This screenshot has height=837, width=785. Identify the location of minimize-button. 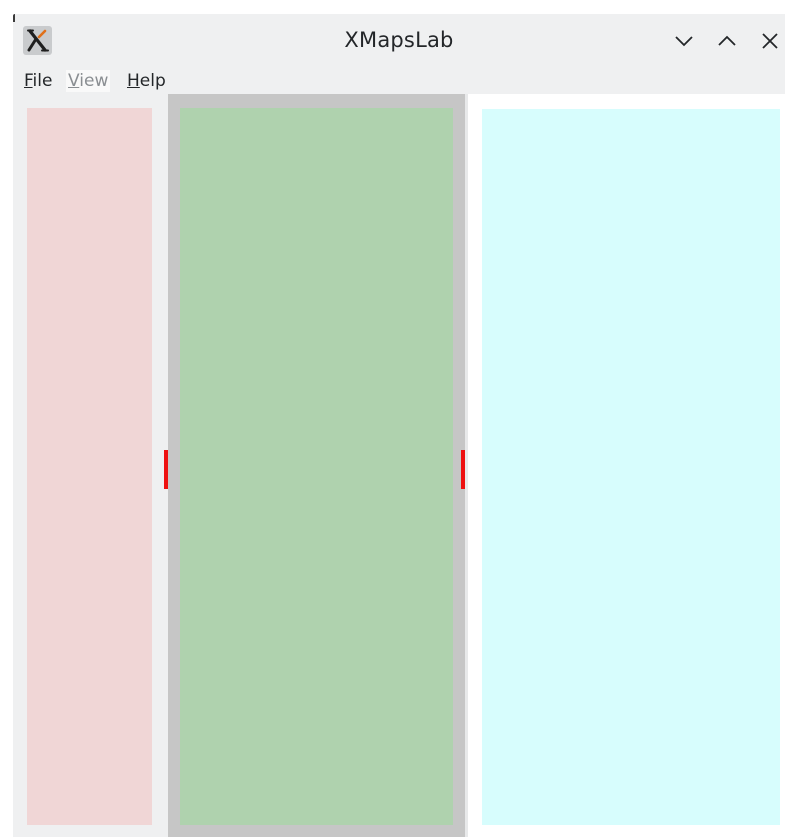
(684, 41).